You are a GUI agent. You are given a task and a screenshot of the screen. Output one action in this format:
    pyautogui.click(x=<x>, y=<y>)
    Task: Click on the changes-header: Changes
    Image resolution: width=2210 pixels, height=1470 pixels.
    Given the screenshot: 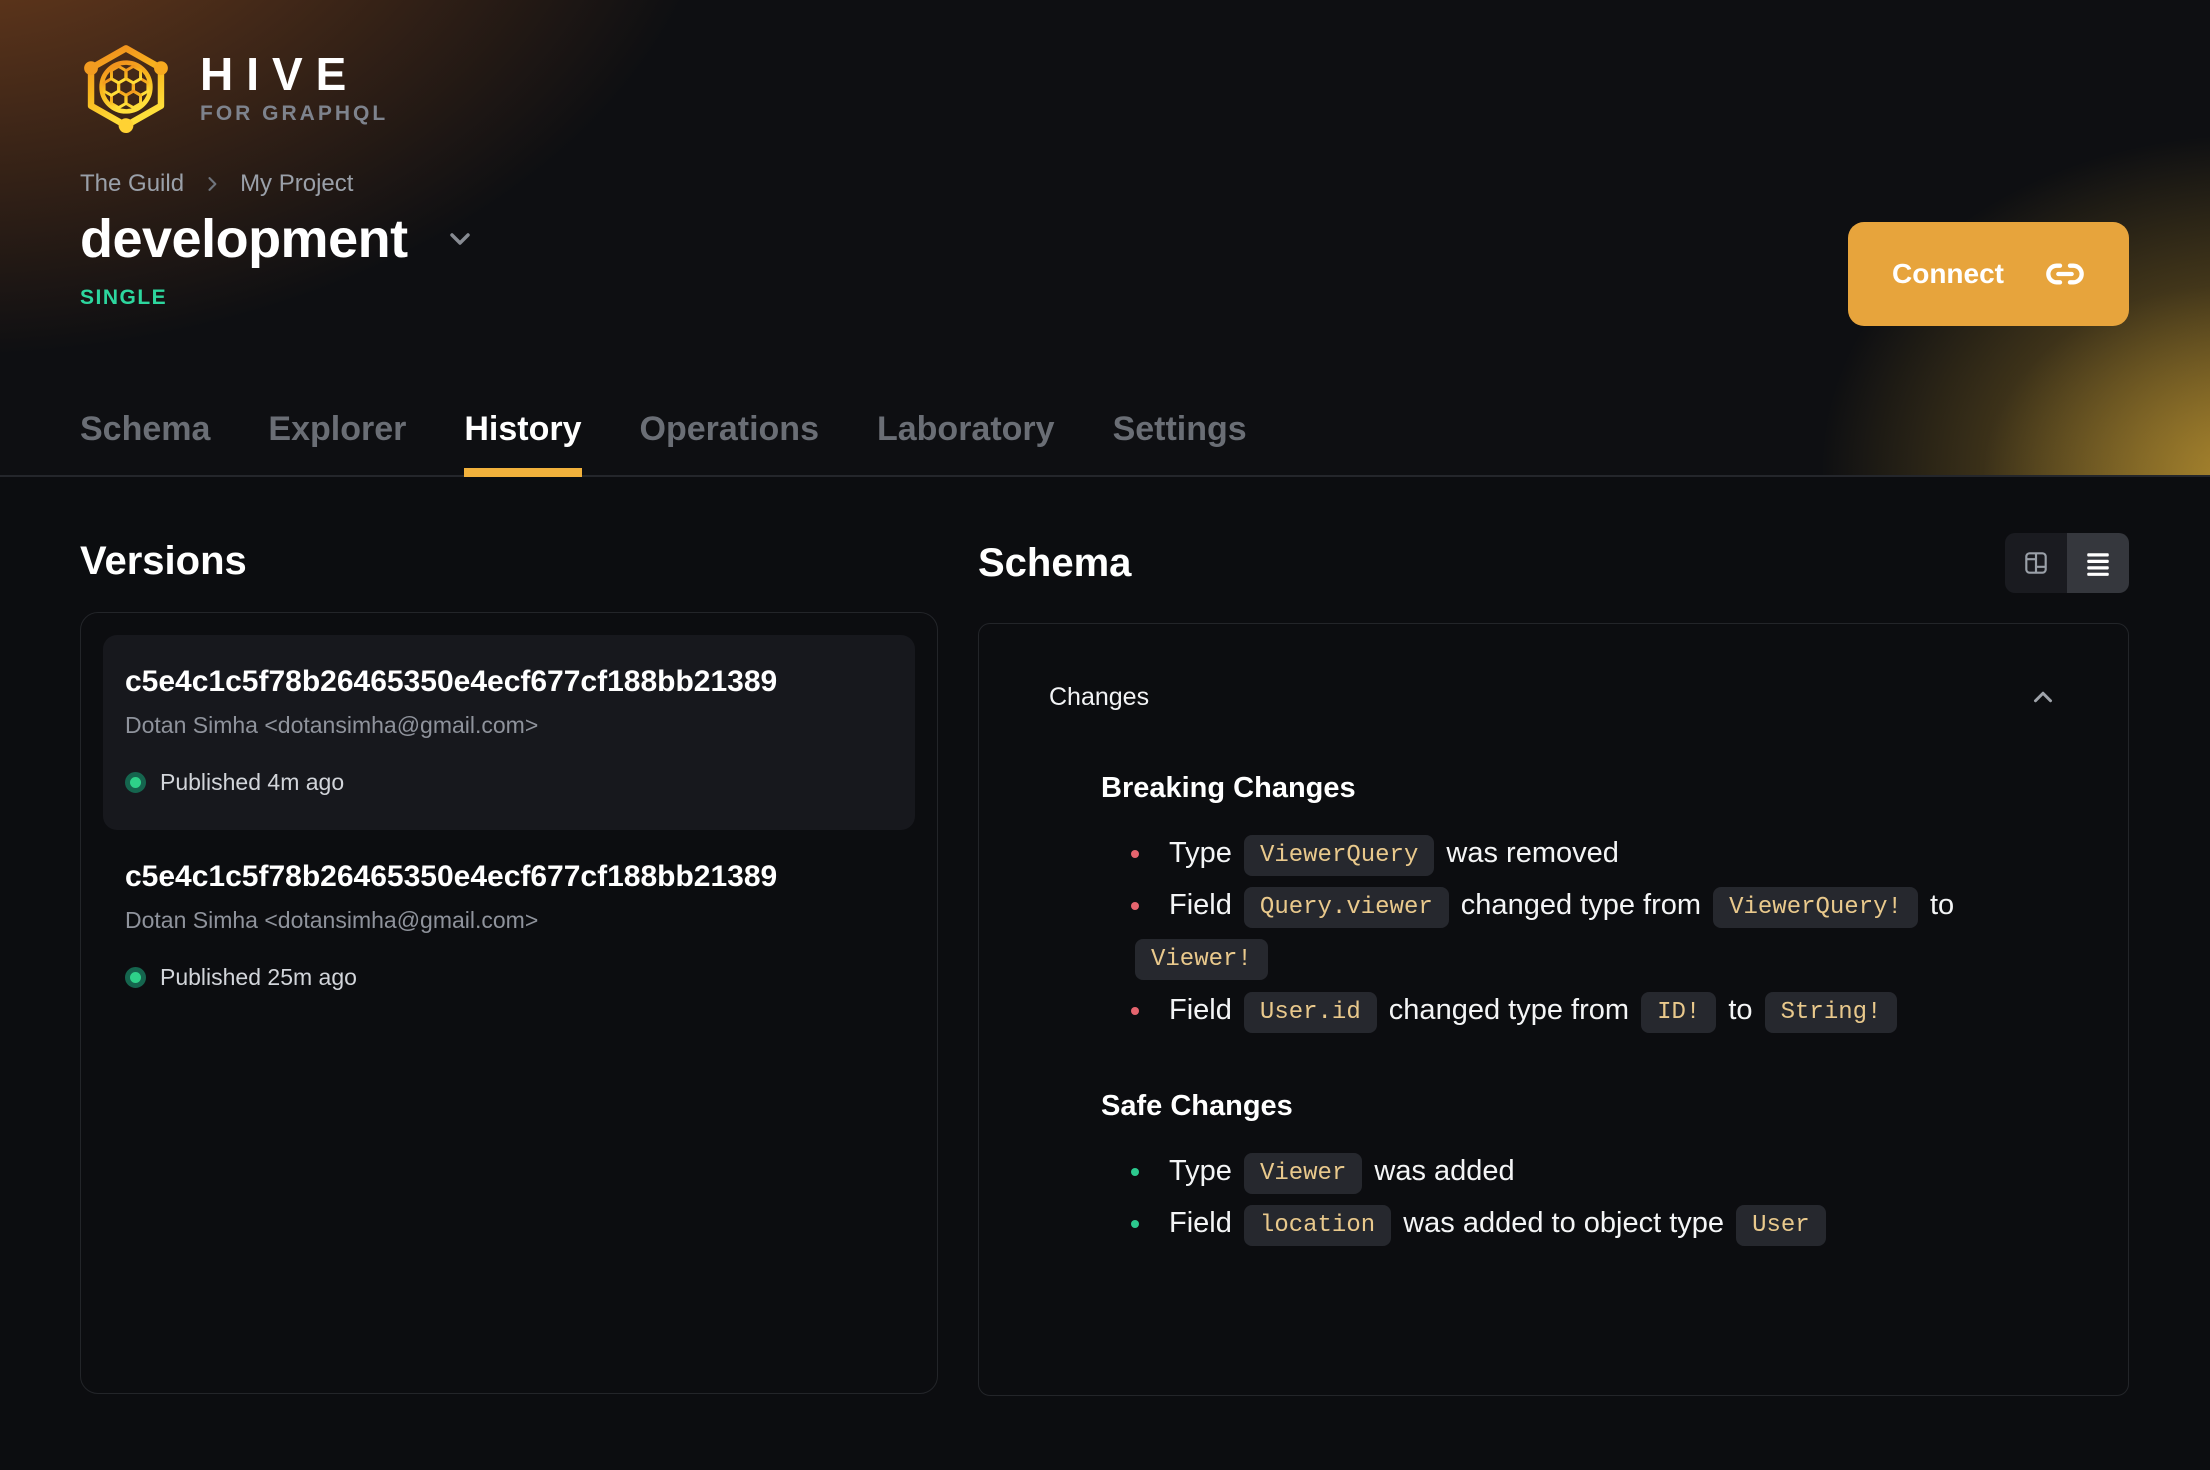 What is the action you would take?
    pyautogui.click(x=1553, y=697)
    